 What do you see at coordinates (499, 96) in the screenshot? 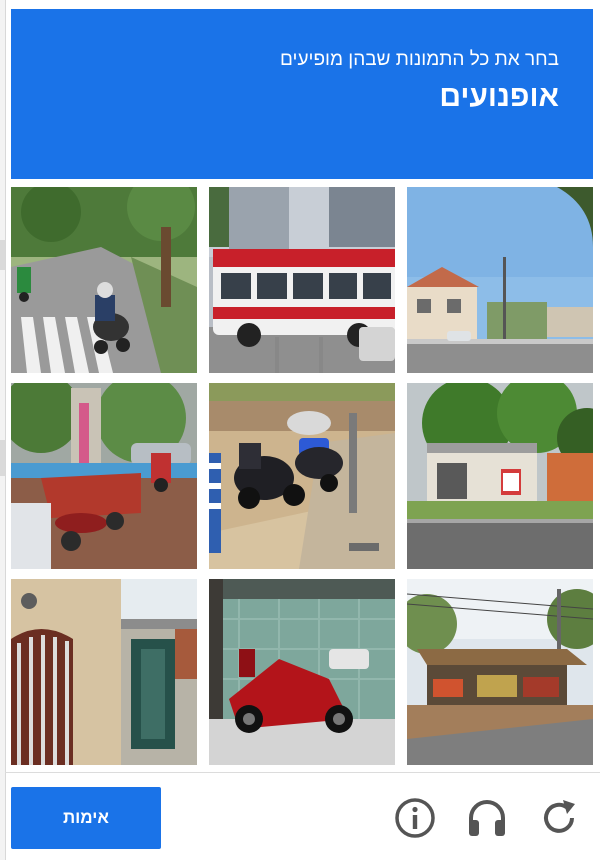
I see `challenge-target: אופנועים` at bounding box center [499, 96].